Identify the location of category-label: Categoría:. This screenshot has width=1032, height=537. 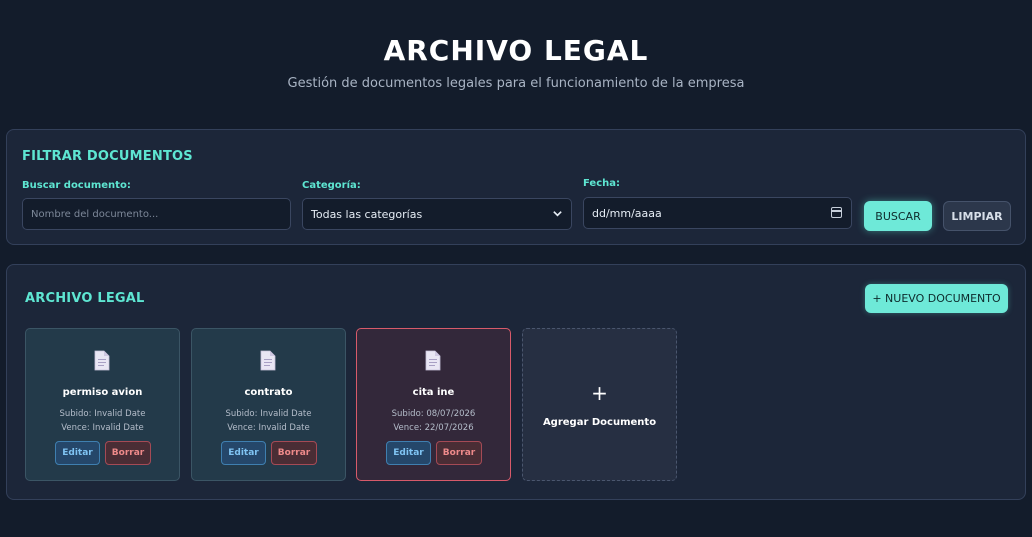
(331, 185).